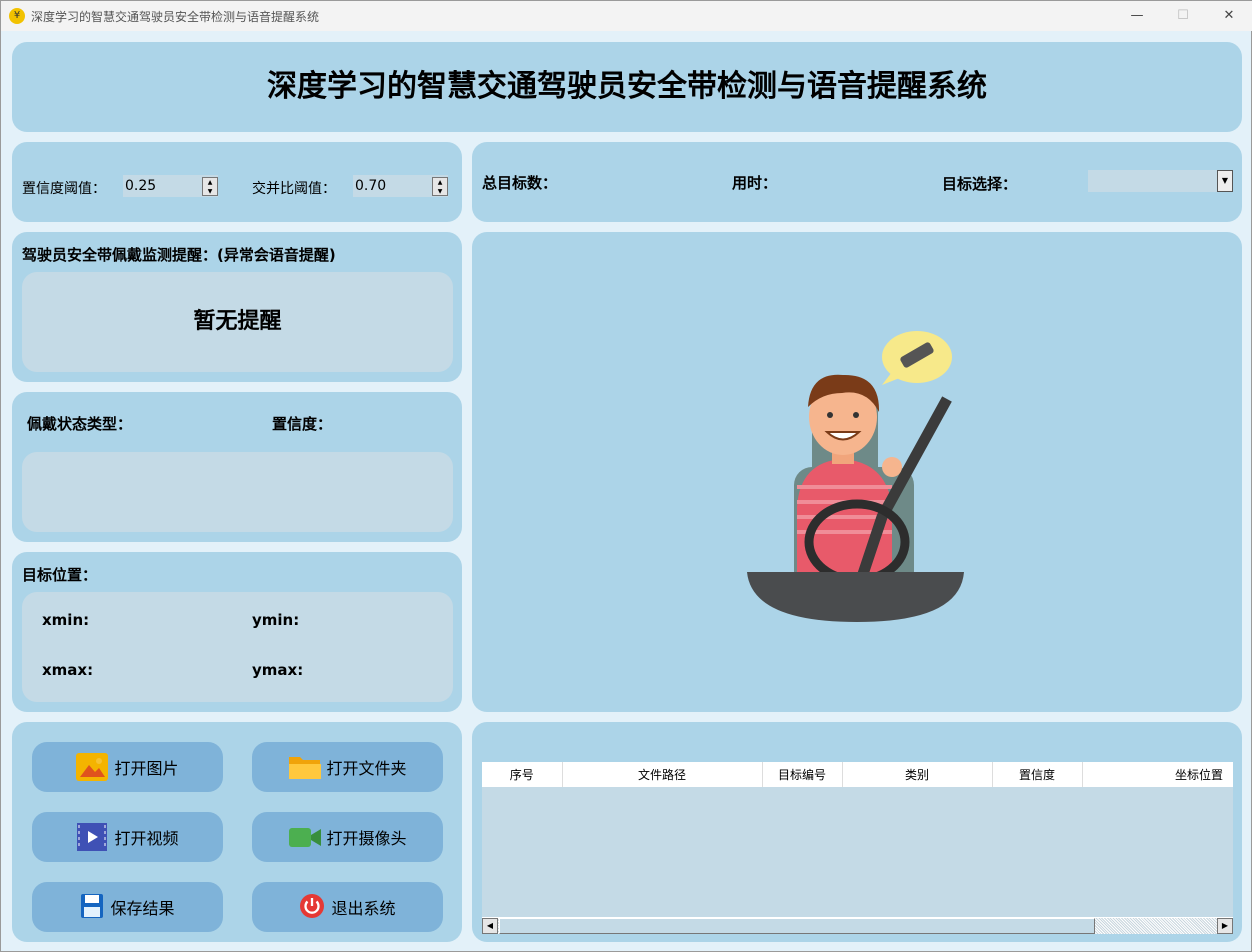 This screenshot has width=1252, height=952. I want to click on position-title: 目标位置：, so click(60, 575).